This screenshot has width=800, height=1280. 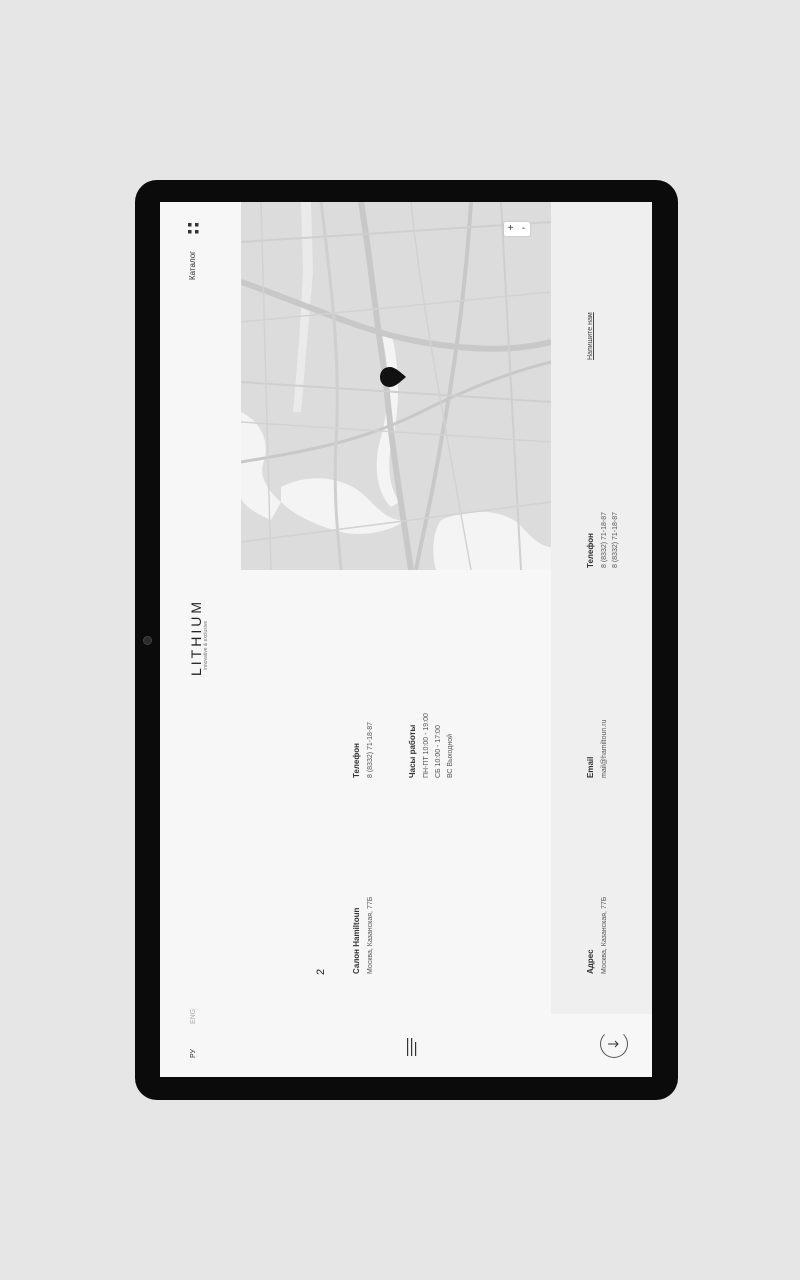 What do you see at coordinates (412, 751) in the screenshot?
I see `hours-label: Часы работы` at bounding box center [412, 751].